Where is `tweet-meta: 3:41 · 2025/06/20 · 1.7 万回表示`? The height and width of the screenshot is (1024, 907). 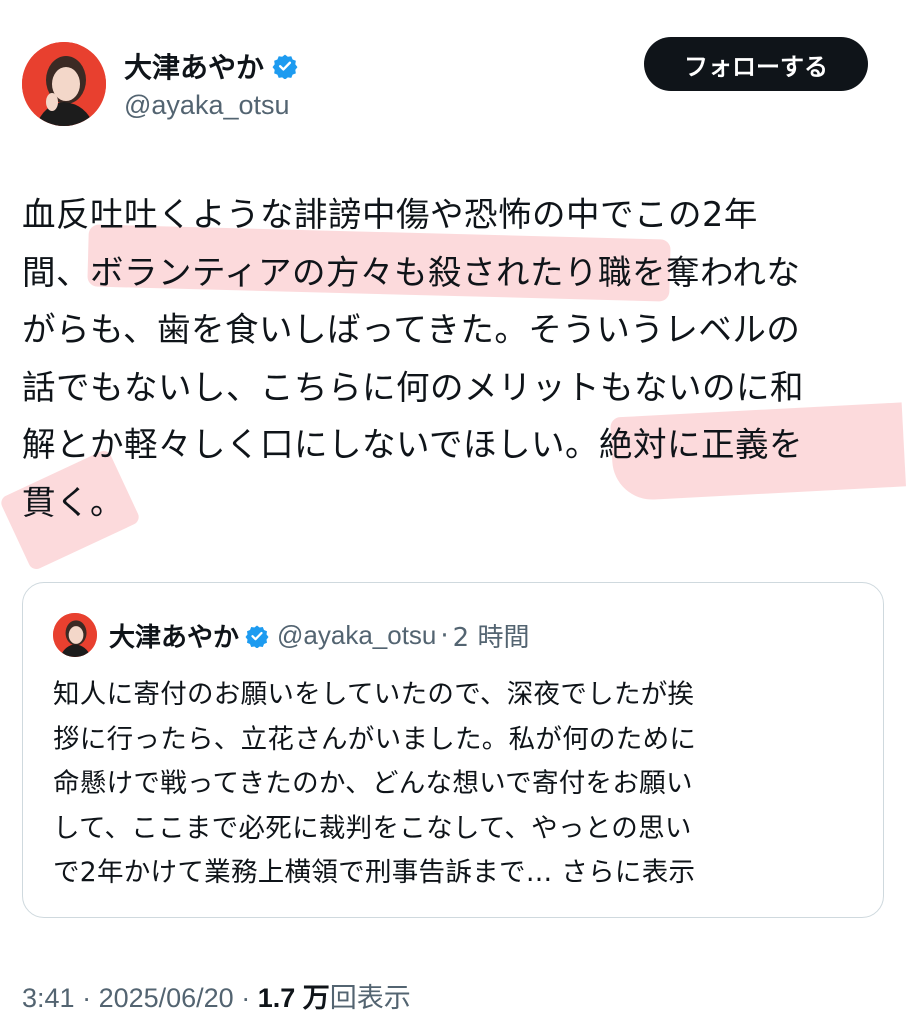
tweet-meta: 3:41 · 2025/06/20 · 1.7 万回表示 is located at coordinates (216, 995).